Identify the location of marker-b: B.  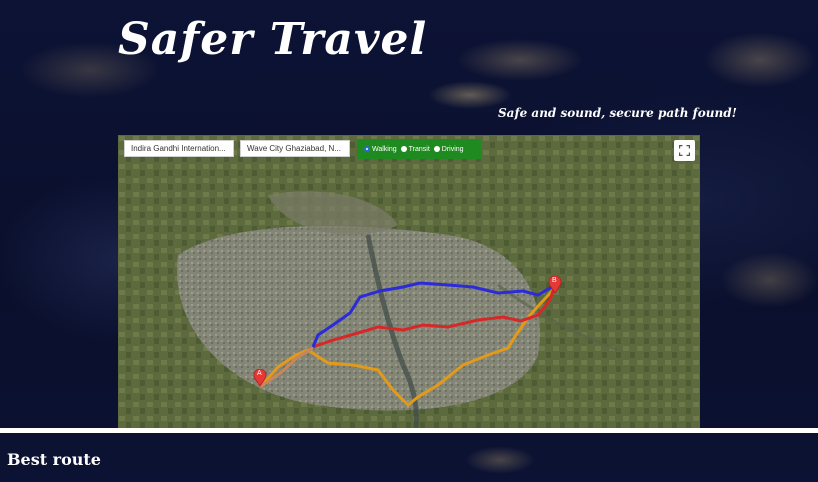
(555, 284).